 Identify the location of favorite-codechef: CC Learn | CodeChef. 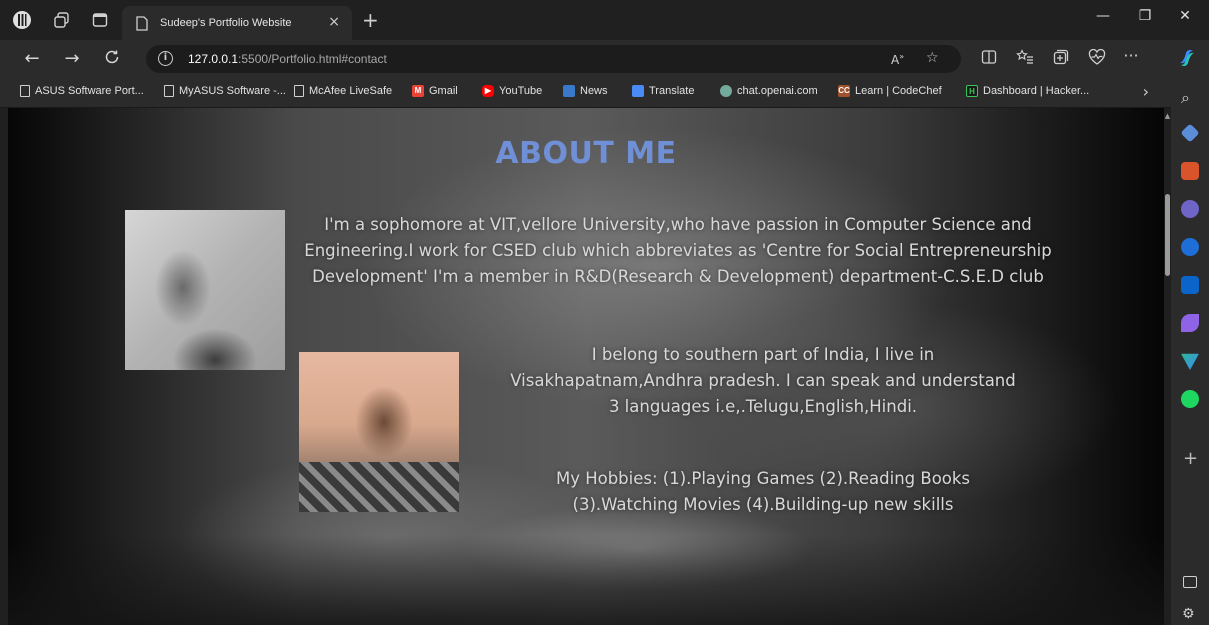
(890, 91).